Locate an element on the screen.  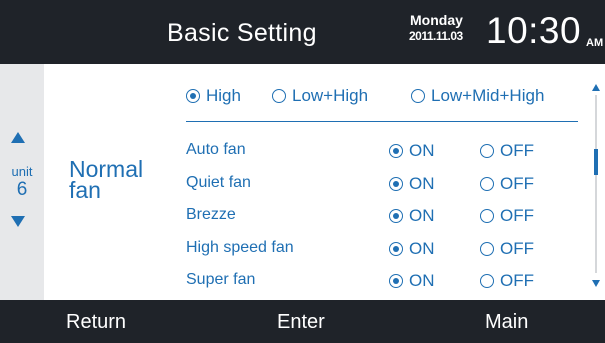
unit-number: 6 is located at coordinates (22, 189).